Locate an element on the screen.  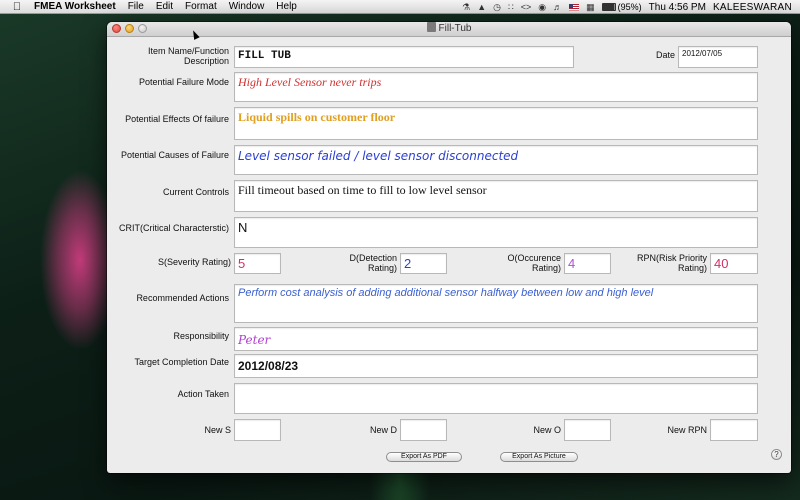
export-picture-button: Export As Picture is located at coordinates (539, 457).